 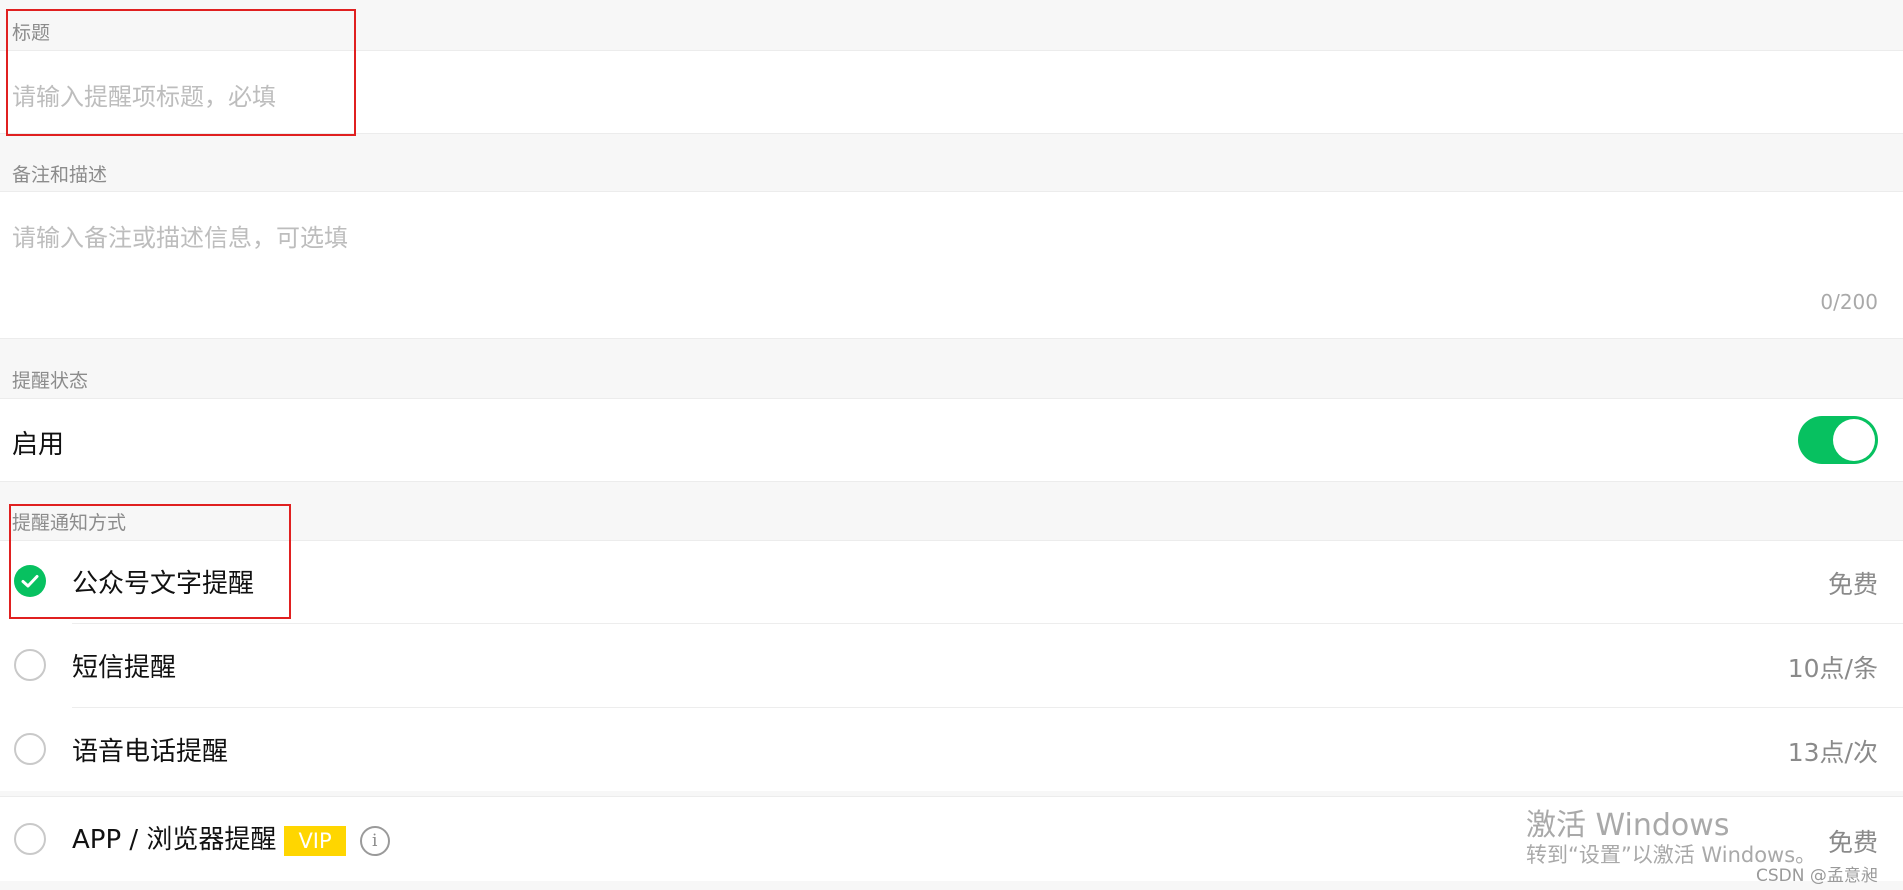 I want to click on notify-option-label: 公众号文字提醒, so click(x=163, y=584).